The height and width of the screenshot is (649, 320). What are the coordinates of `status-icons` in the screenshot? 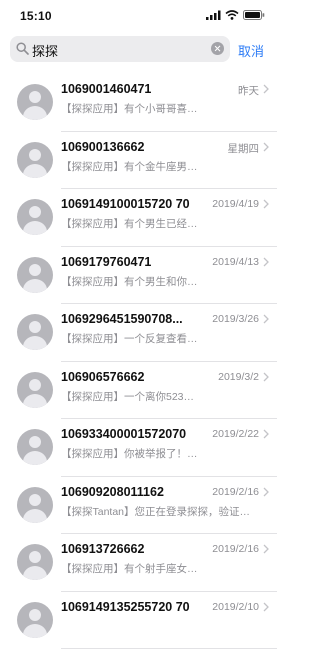 It's located at (235, 15).